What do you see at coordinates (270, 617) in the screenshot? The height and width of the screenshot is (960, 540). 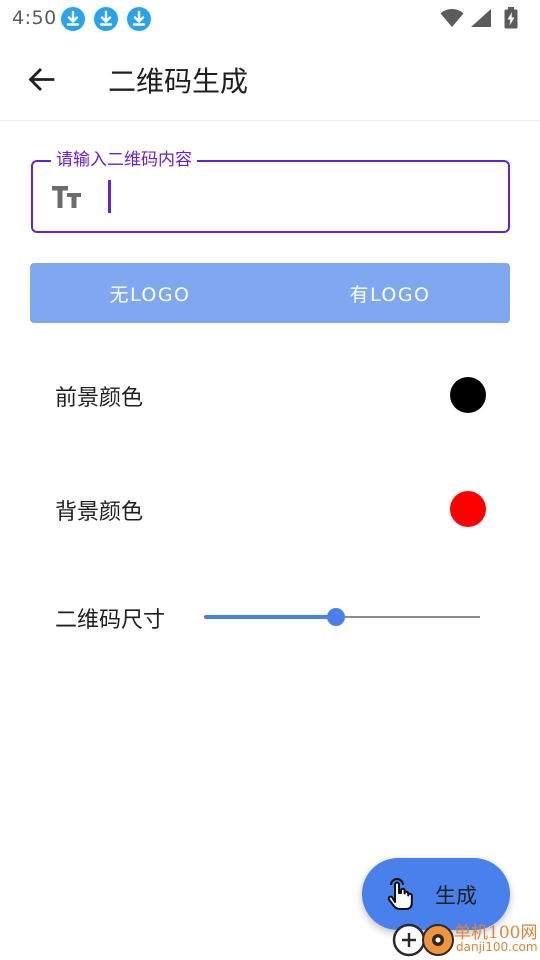 I see `slider-fill` at bounding box center [270, 617].